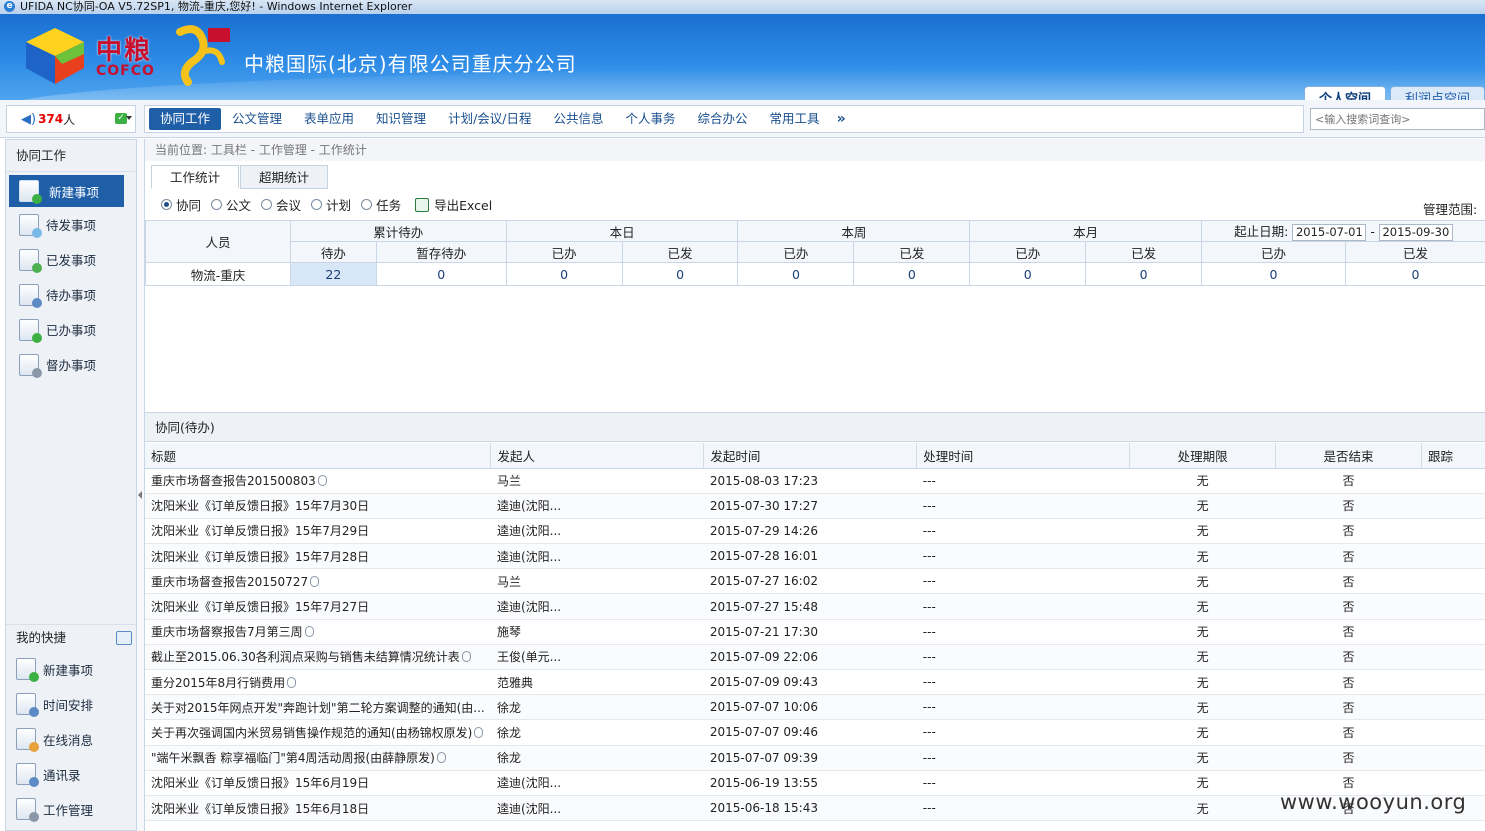  What do you see at coordinates (231, 204) in the screenshot?
I see `filter-doc: 公文` at bounding box center [231, 204].